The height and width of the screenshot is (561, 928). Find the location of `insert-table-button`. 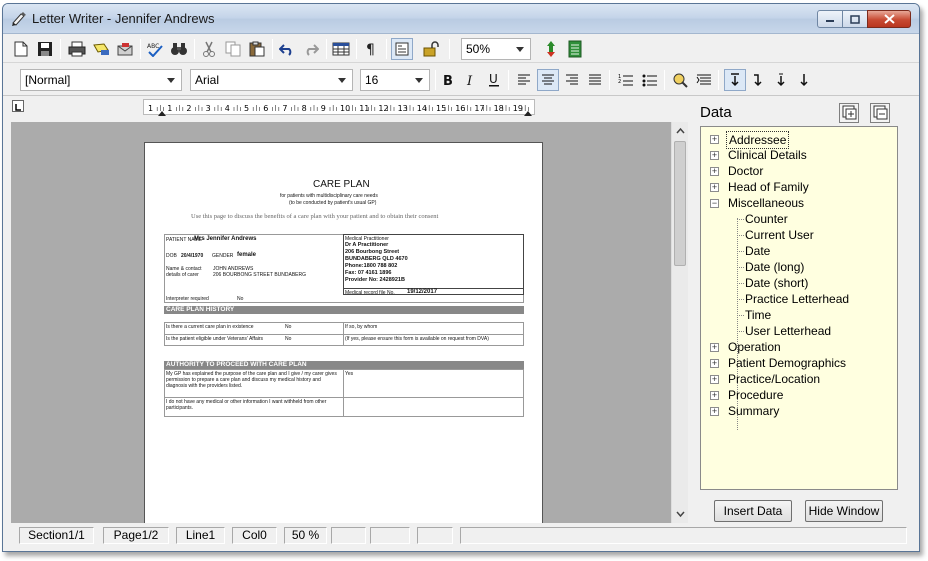

insert-table-button is located at coordinates (341, 49).